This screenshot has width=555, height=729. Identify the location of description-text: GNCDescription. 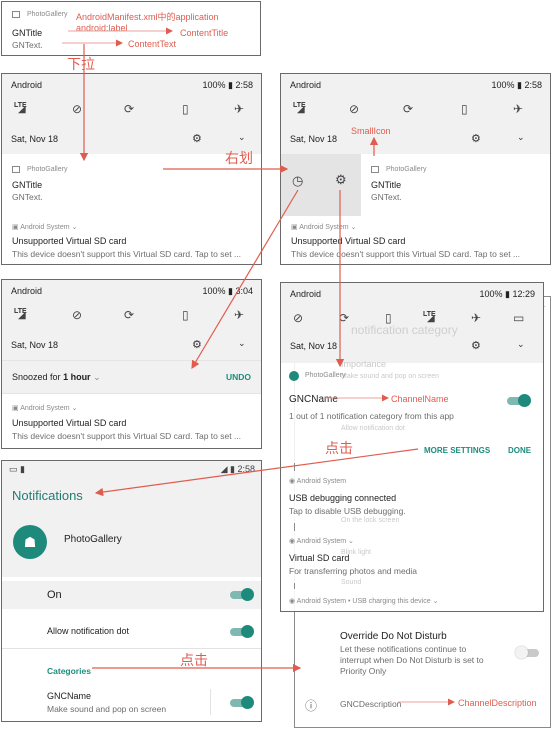
(371, 704).